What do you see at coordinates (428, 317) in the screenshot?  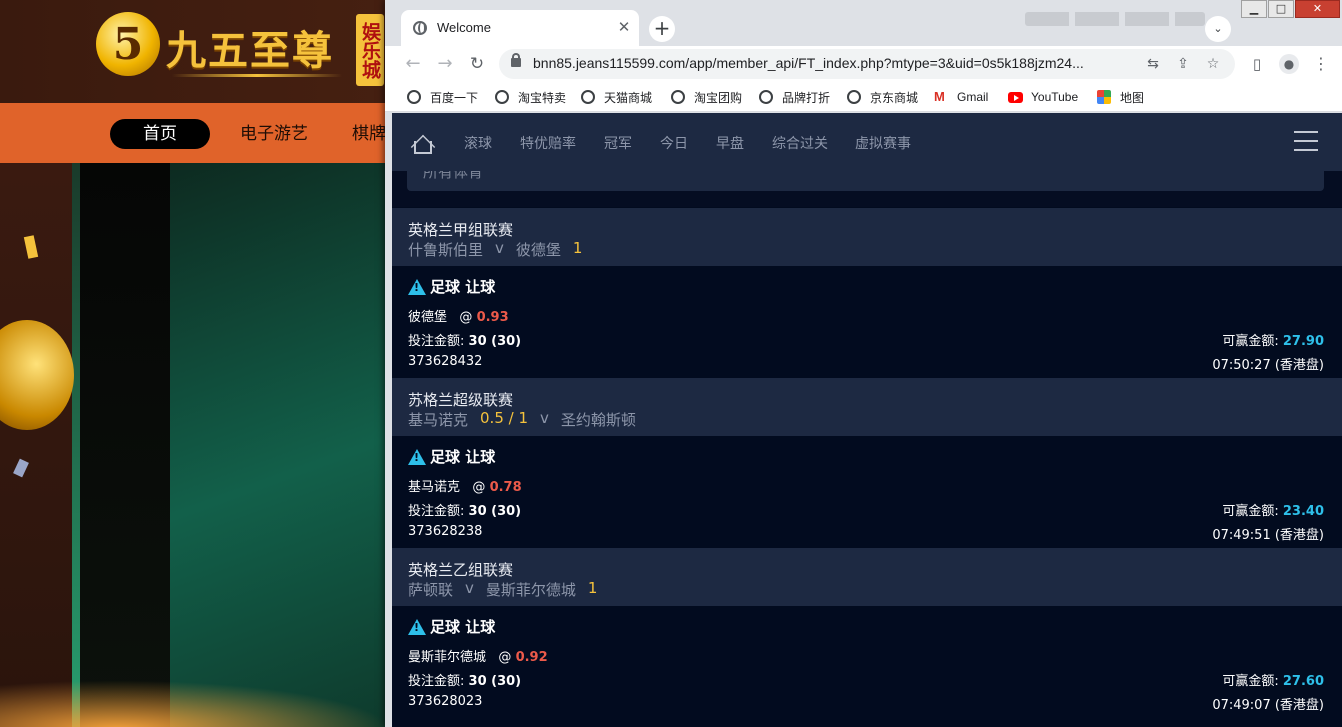 I see `pick-team: 彼德堡` at bounding box center [428, 317].